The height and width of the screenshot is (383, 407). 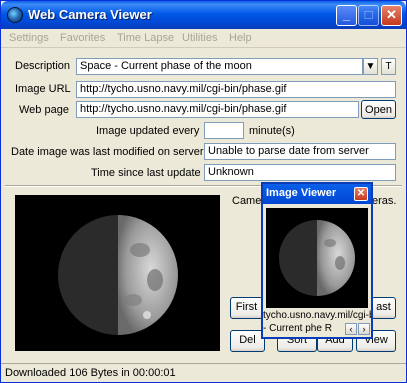 I want to click on description-dropdown: Space - Current phase of the moon, so click(x=219, y=66).